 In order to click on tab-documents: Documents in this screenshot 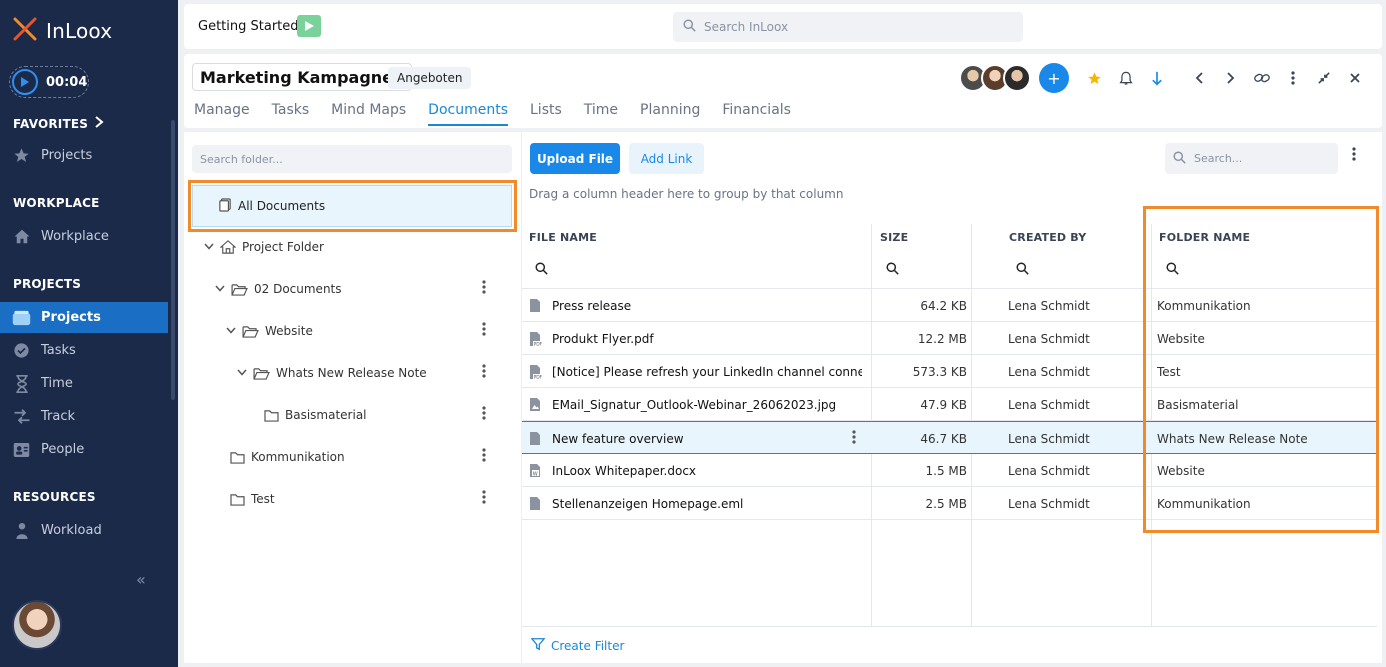, I will do `click(468, 114)`.